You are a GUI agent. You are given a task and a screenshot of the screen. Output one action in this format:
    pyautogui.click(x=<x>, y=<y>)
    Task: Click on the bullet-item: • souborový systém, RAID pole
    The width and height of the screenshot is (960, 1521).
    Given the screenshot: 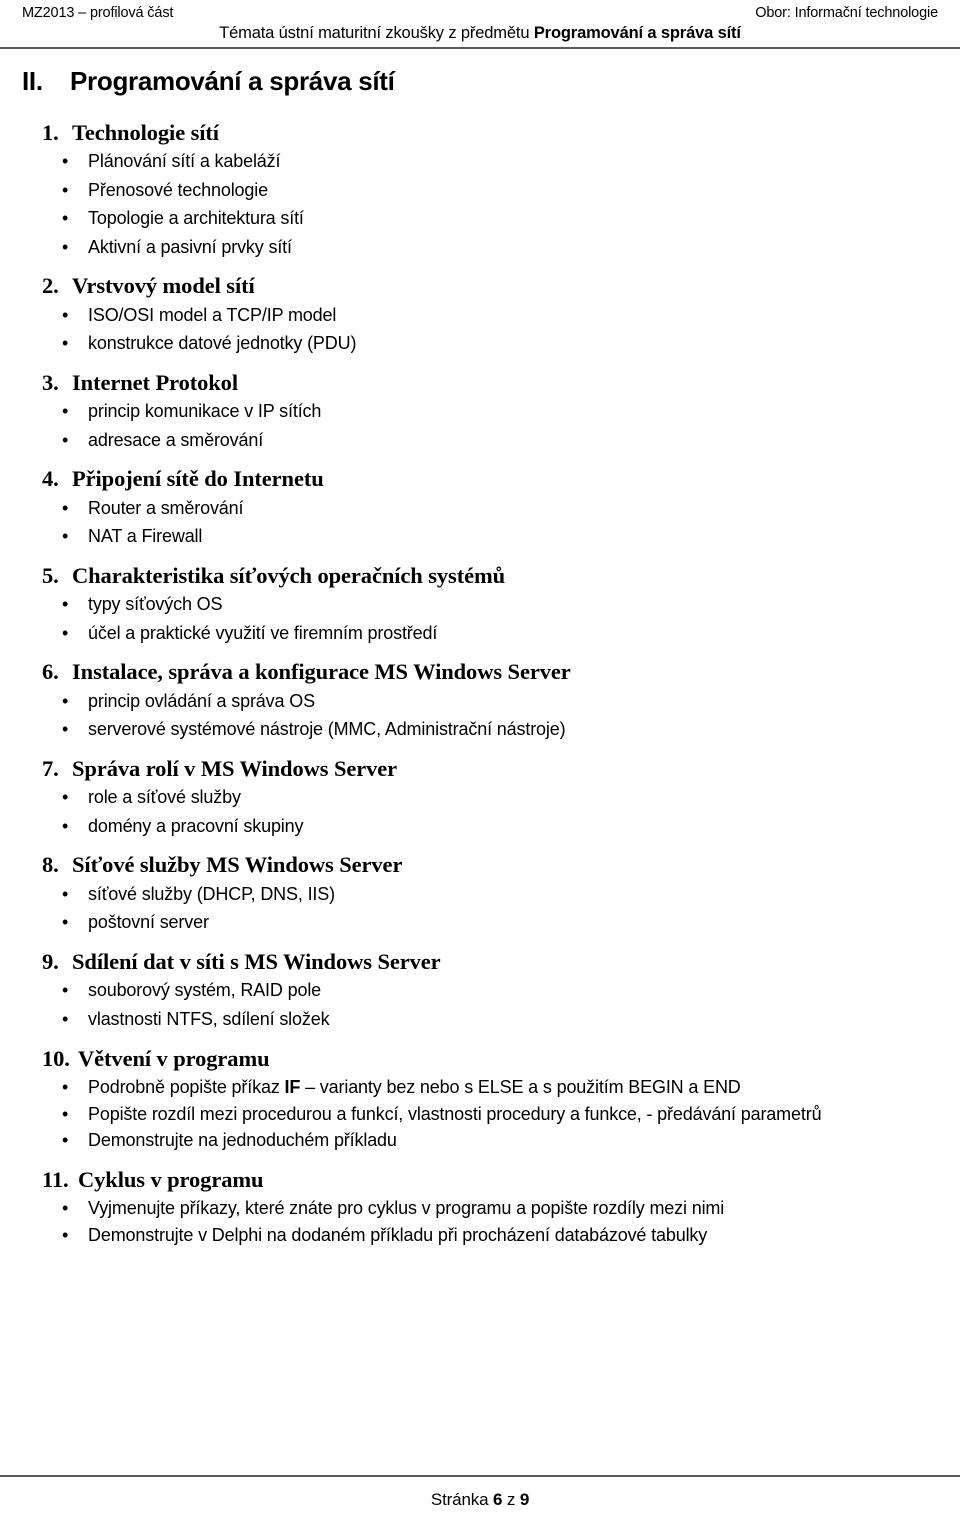 What is the action you would take?
    pyautogui.click(x=480, y=991)
    